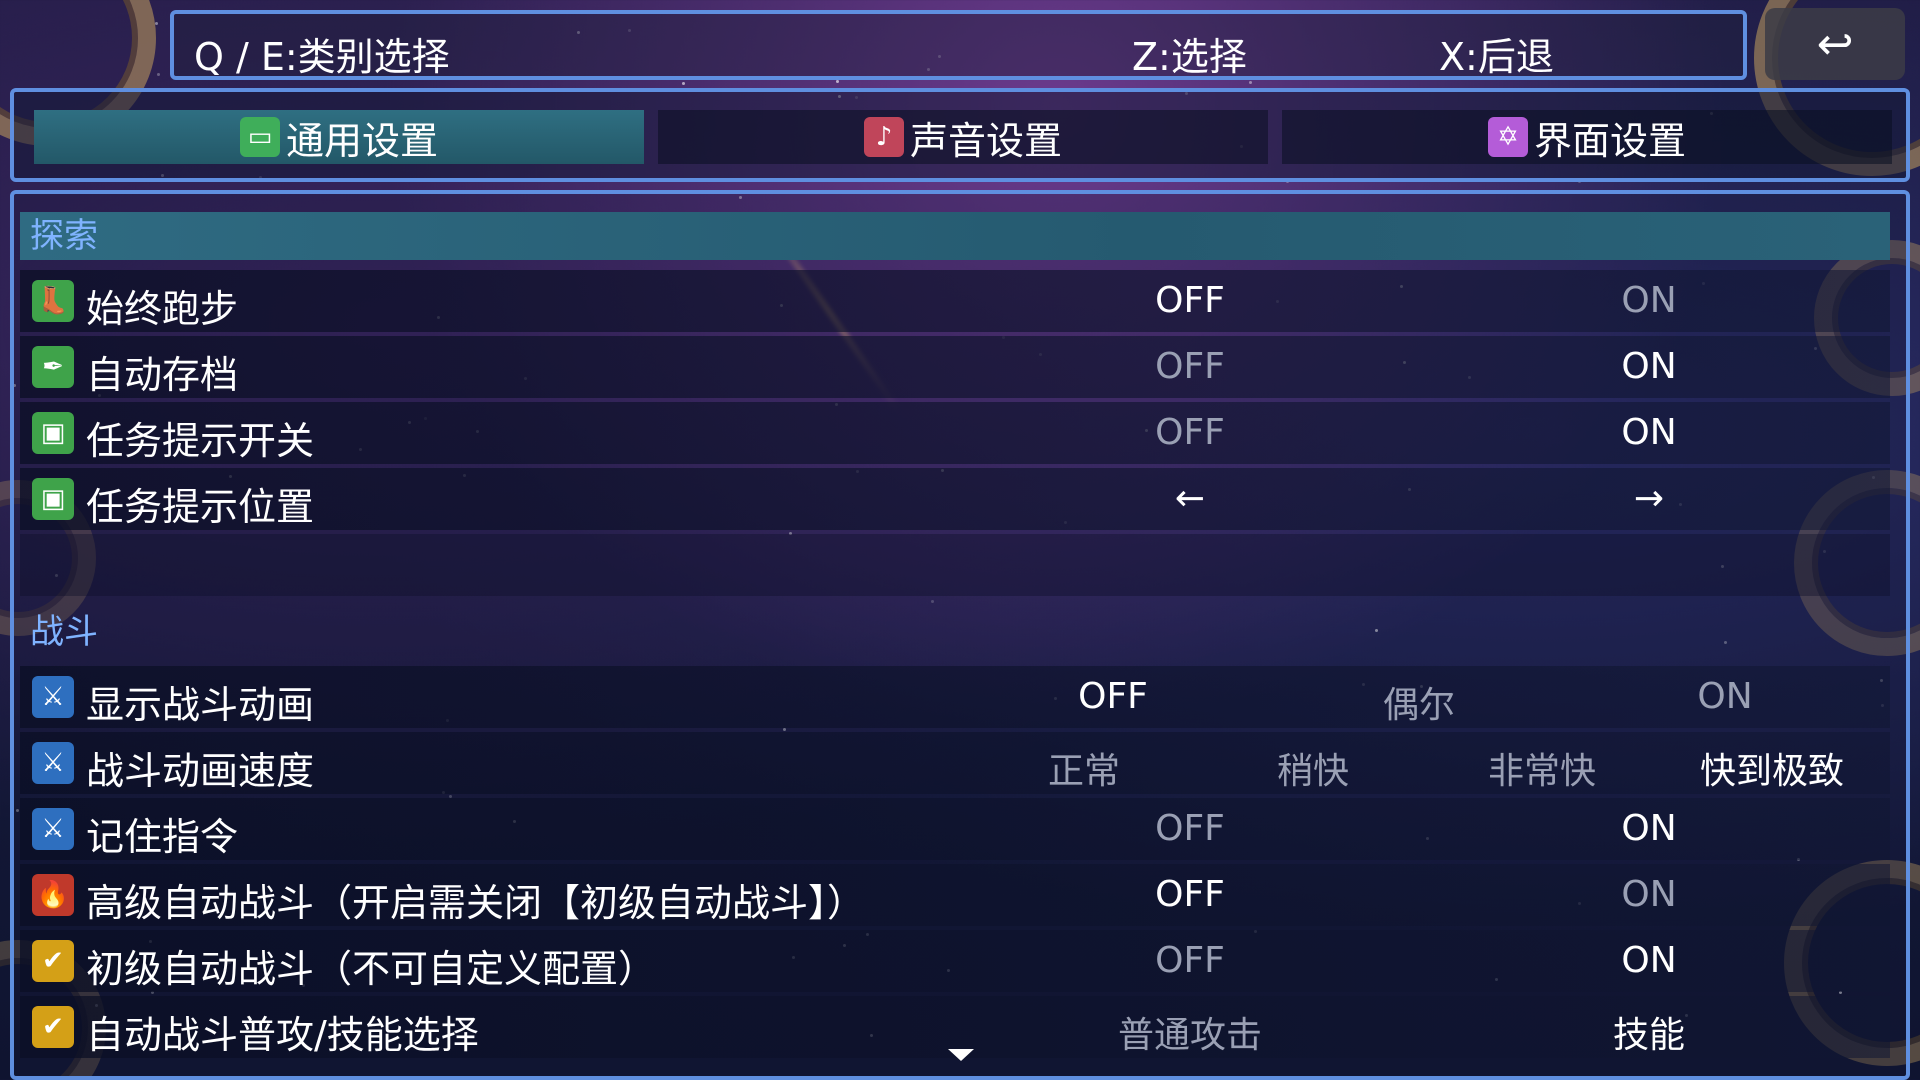 This screenshot has width=1920, height=1080. Describe the element at coordinates (958, 45) in the screenshot. I see `controls-help-bar: Q / E:类别选择 Z:选择 X:后退` at that location.